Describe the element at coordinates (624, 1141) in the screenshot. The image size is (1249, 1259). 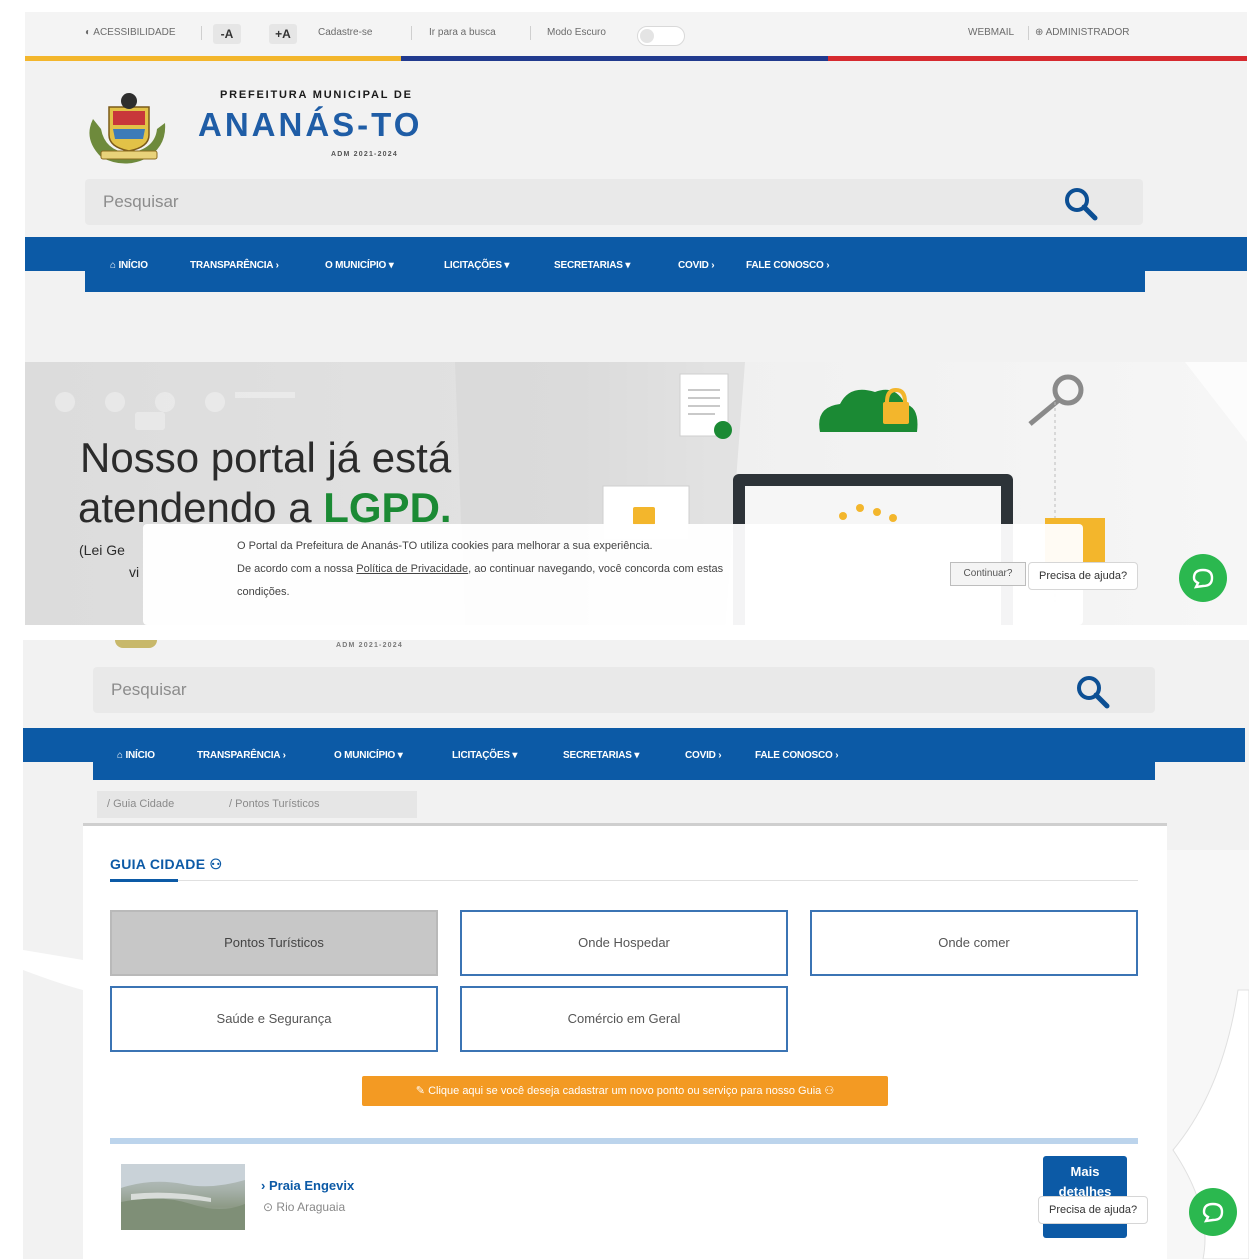
I see `list-divider` at that location.